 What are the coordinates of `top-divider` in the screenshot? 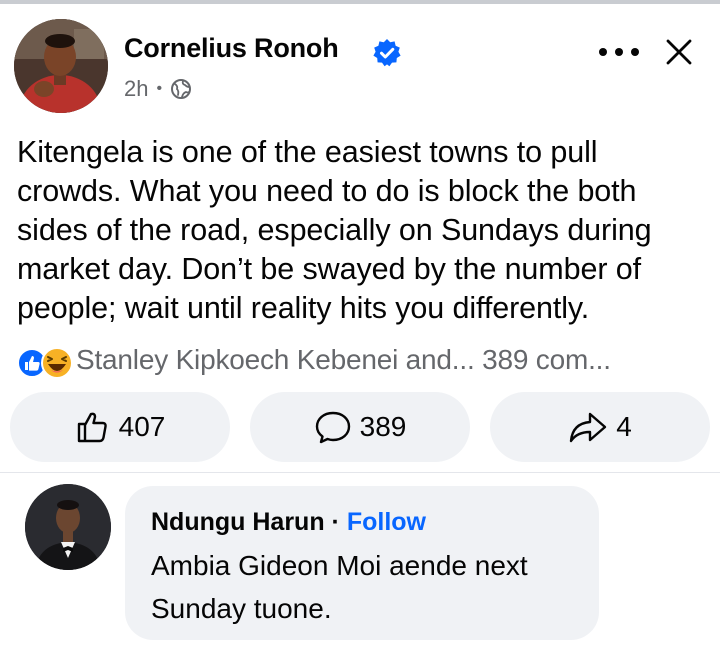 It's located at (360, 2).